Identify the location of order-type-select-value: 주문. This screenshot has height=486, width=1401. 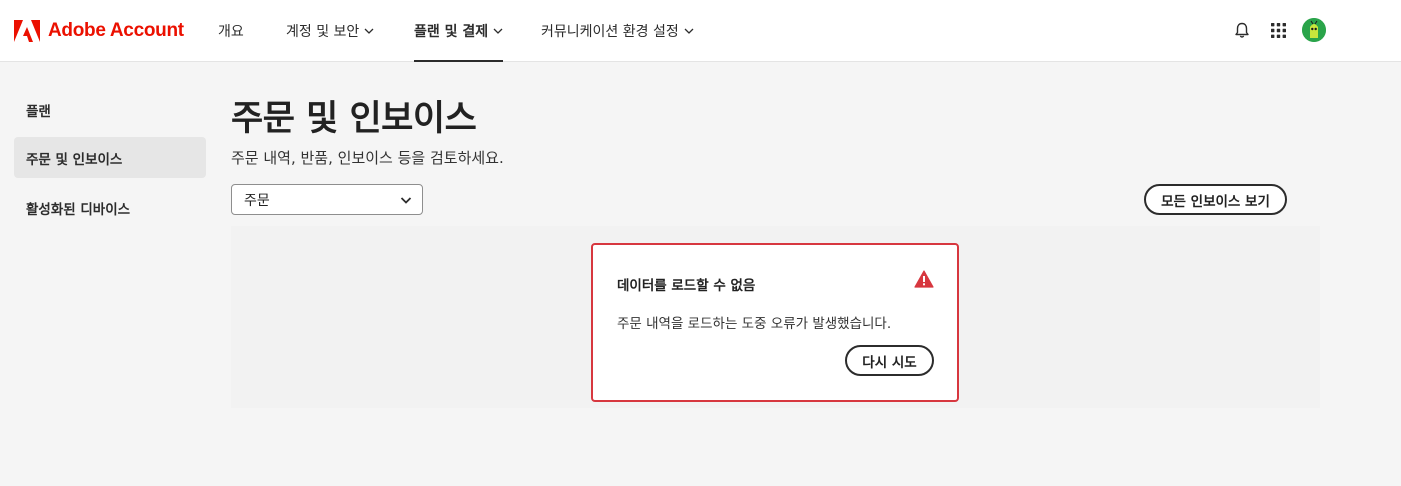
(257, 200).